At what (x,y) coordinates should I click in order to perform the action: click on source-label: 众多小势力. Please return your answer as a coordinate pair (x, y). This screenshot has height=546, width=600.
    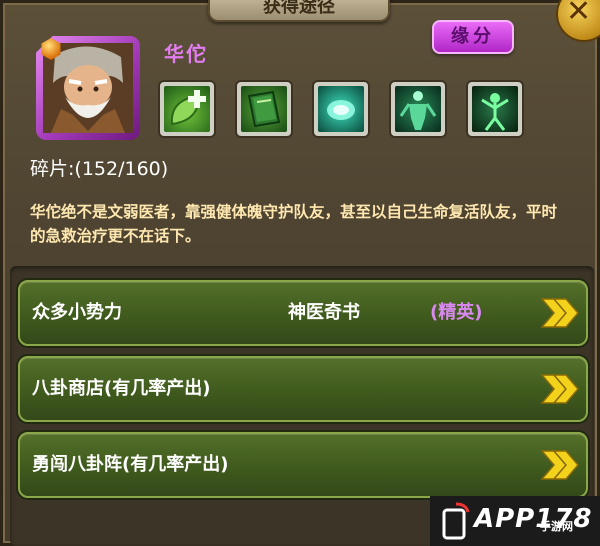
    Looking at the image, I should click on (77, 312).